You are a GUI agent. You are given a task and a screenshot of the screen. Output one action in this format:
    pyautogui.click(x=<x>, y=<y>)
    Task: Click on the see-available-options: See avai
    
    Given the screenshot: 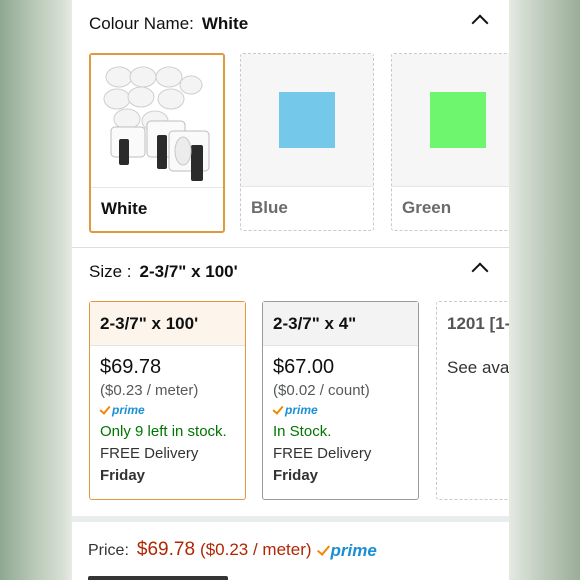 What is the action you would take?
    pyautogui.click(x=478, y=367)
    